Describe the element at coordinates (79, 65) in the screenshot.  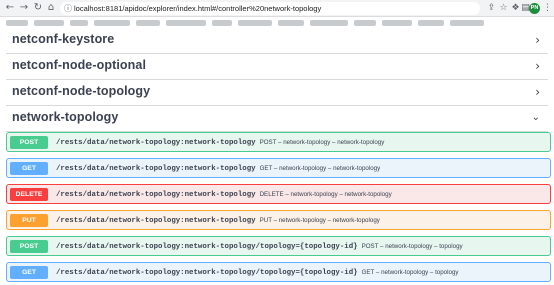
I see `tag-name: netconf-node-optional` at that location.